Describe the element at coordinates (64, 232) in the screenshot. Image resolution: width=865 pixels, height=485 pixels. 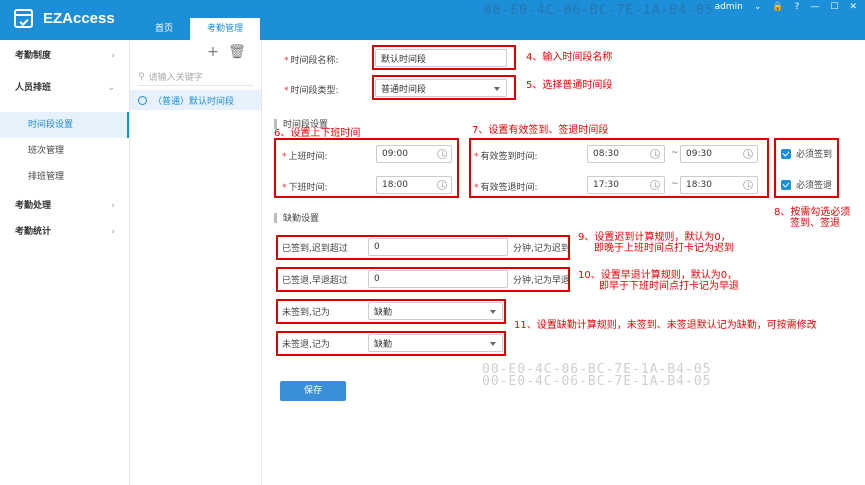
I see `sidebar-group-statistics: 考勤统计 ›` at that location.